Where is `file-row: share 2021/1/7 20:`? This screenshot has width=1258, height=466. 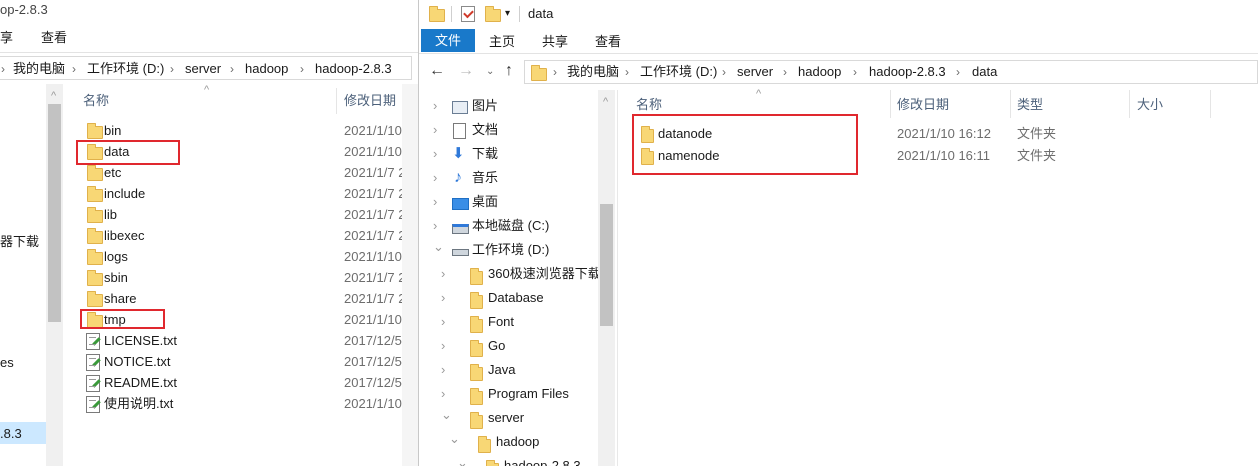
file-row: share 2021/1/7 20: is located at coordinates (247, 299).